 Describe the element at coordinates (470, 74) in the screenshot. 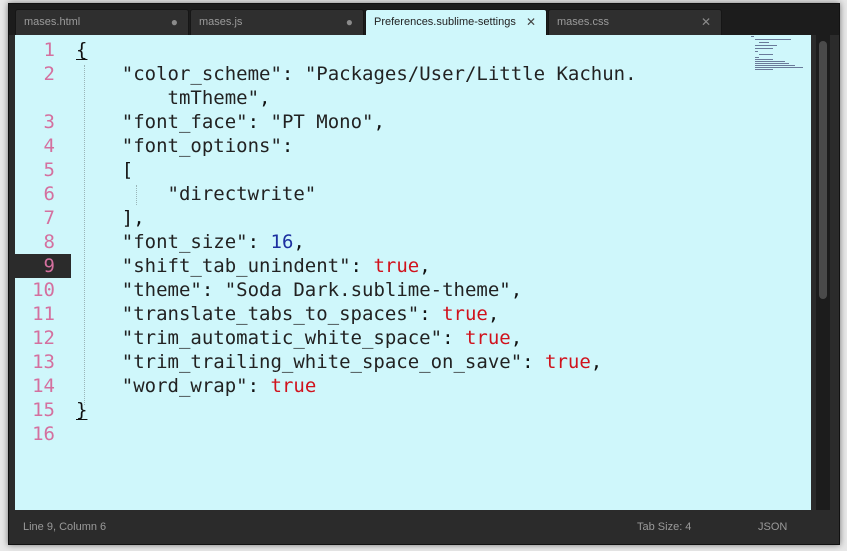

I see `value: "Packages/User/Little Kachun.` at that location.